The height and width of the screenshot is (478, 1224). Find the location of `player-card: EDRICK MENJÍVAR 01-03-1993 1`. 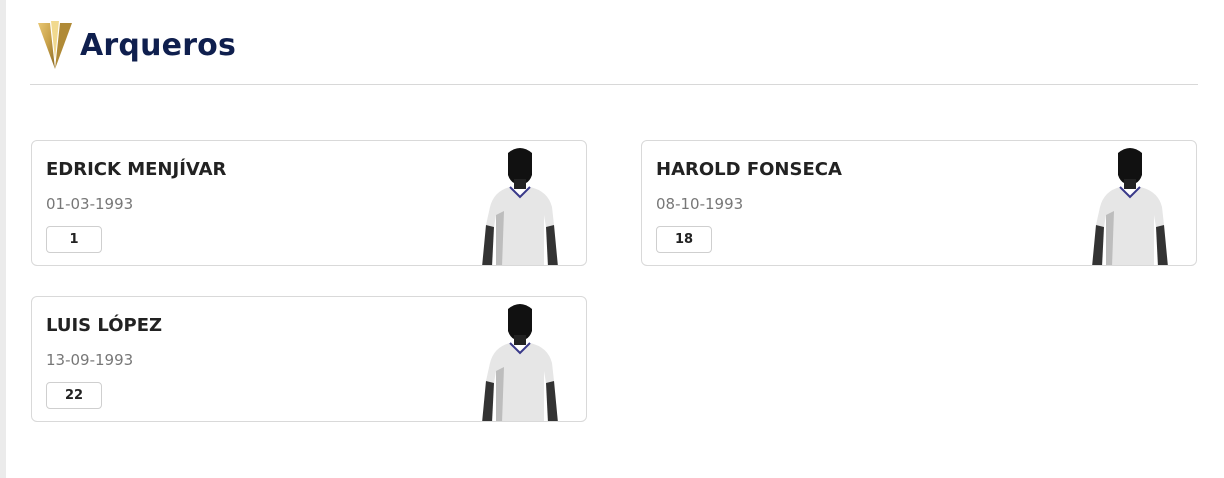

player-card: EDRICK MENJÍVAR 01-03-1993 1 is located at coordinates (309, 203).